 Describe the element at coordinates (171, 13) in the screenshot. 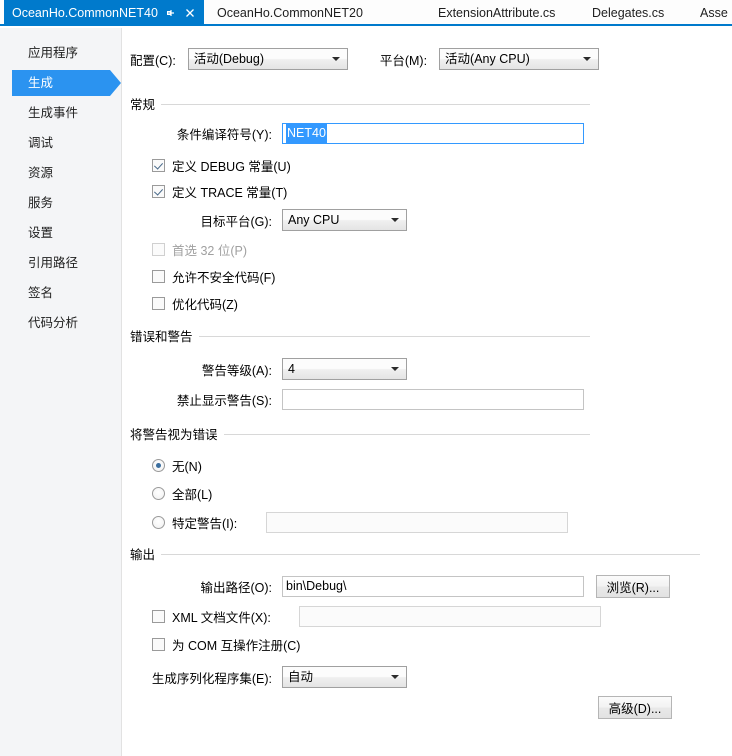

I see `pin-icon` at that location.